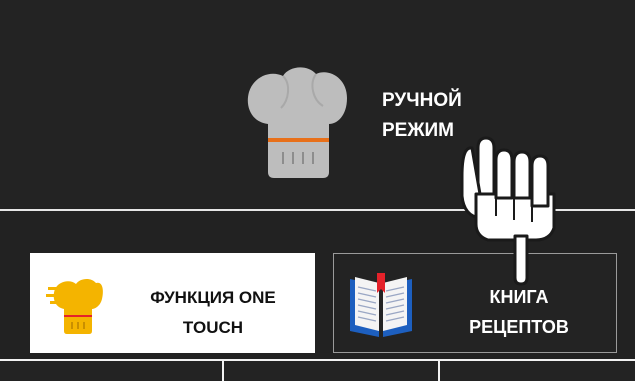 This screenshot has width=635, height=381. I want to click on open-book-icon, so click(381, 305).